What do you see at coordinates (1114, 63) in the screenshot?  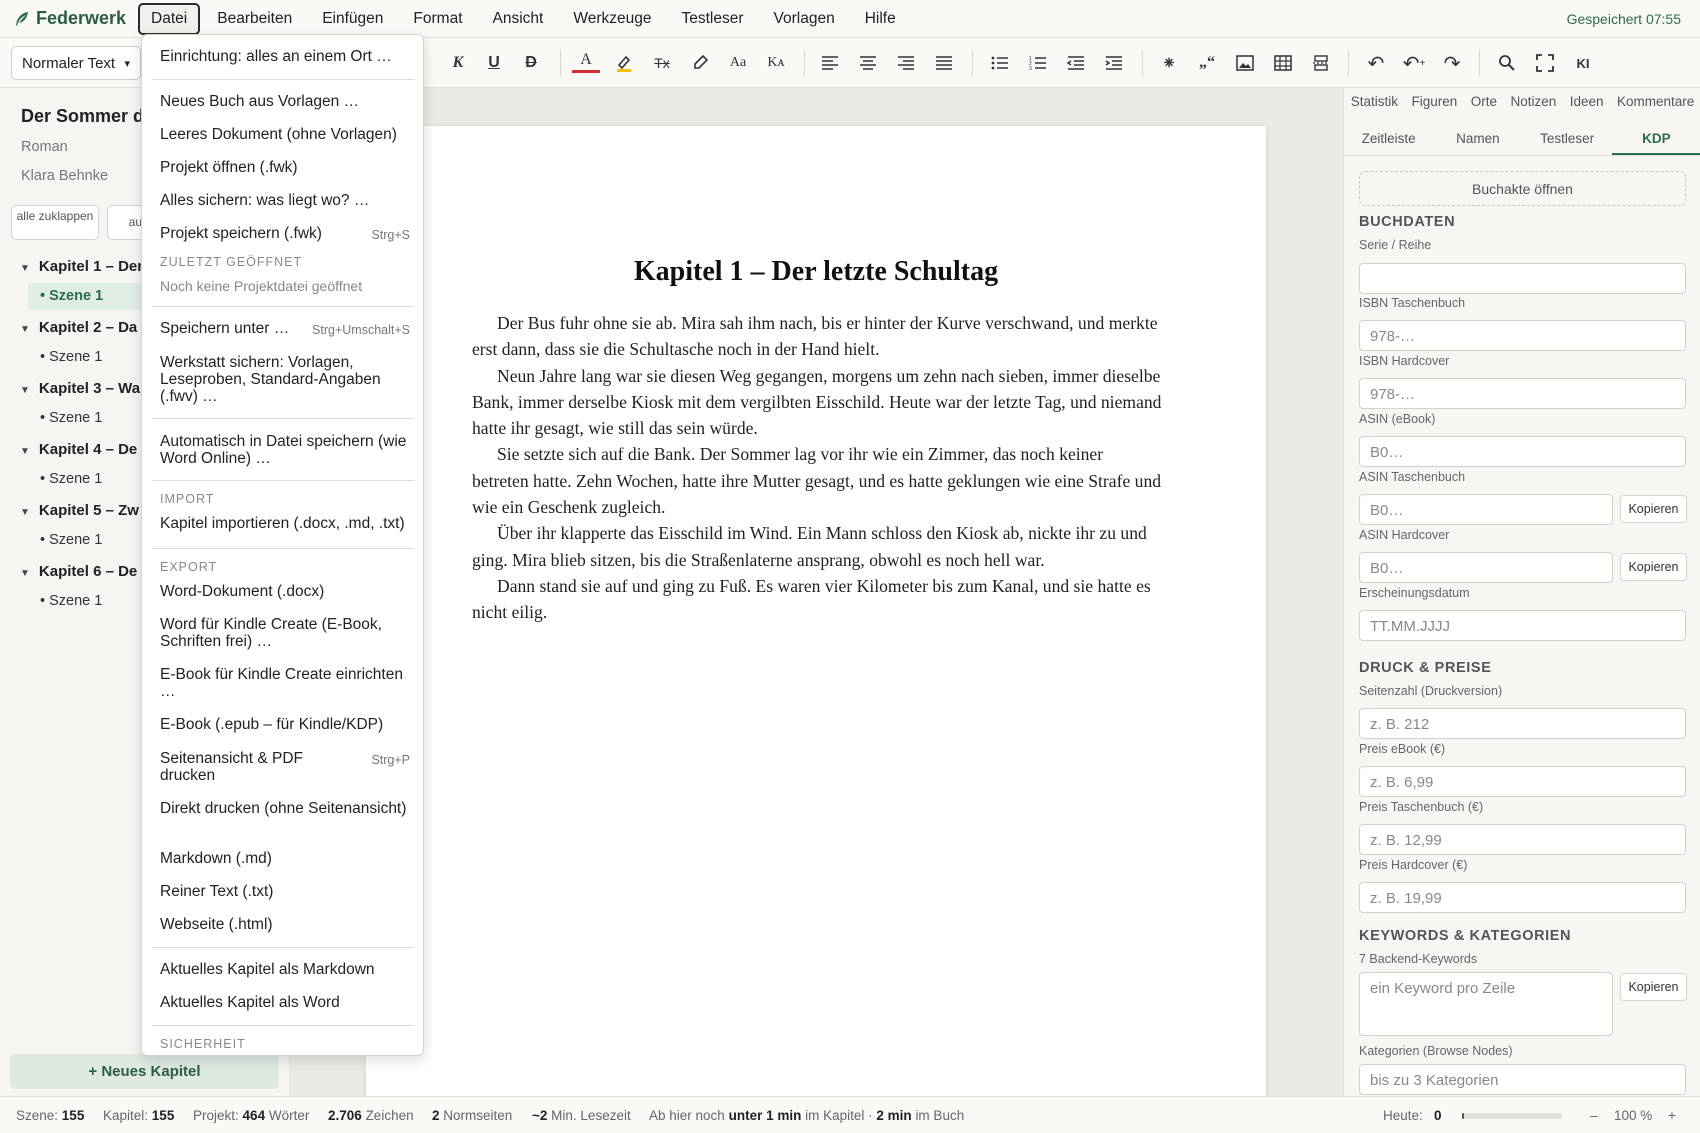 I see `indent-icon` at bounding box center [1114, 63].